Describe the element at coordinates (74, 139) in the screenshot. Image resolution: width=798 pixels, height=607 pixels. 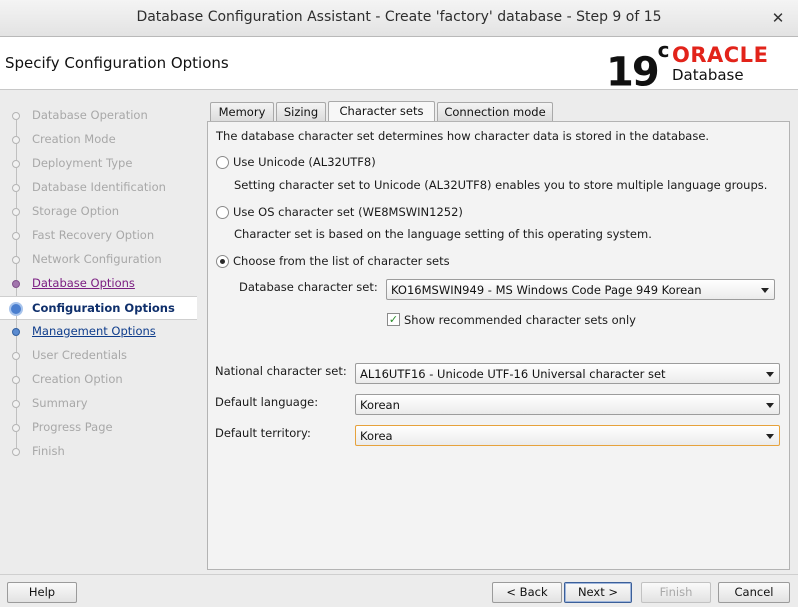
I see `sidebar-step-label: Creation Mode` at that location.